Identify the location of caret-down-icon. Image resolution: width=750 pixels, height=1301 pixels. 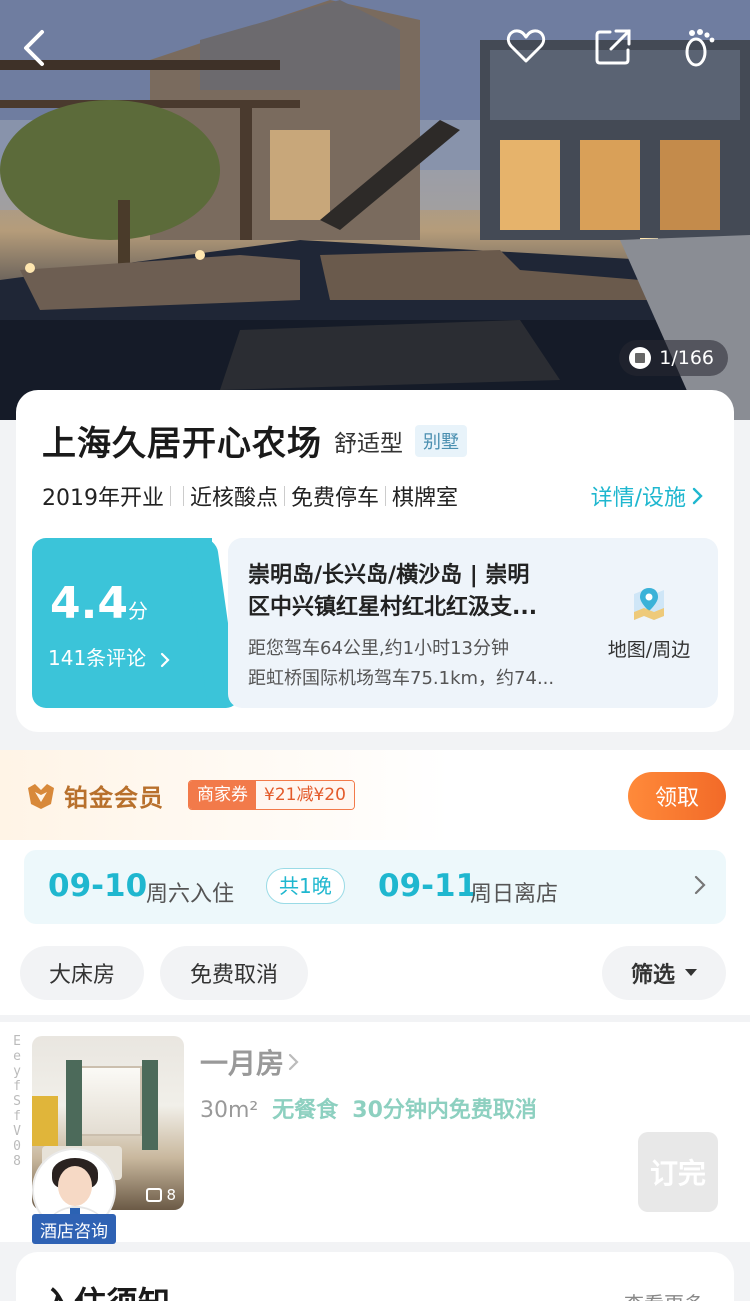
(691, 972).